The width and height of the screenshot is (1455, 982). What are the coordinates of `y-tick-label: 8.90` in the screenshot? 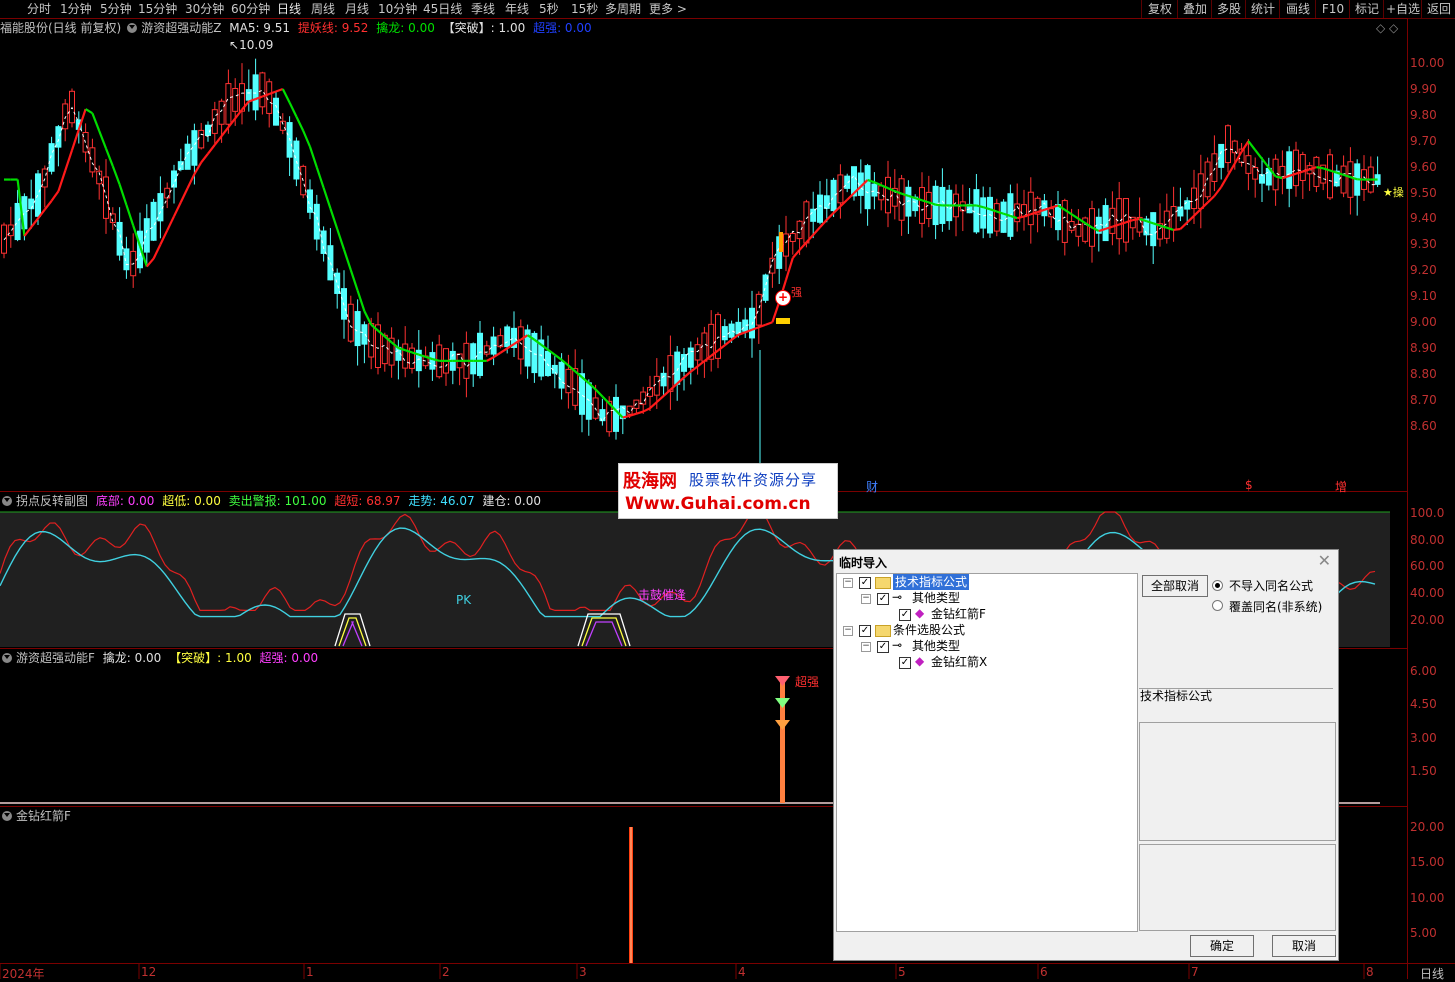 It's located at (1432, 348).